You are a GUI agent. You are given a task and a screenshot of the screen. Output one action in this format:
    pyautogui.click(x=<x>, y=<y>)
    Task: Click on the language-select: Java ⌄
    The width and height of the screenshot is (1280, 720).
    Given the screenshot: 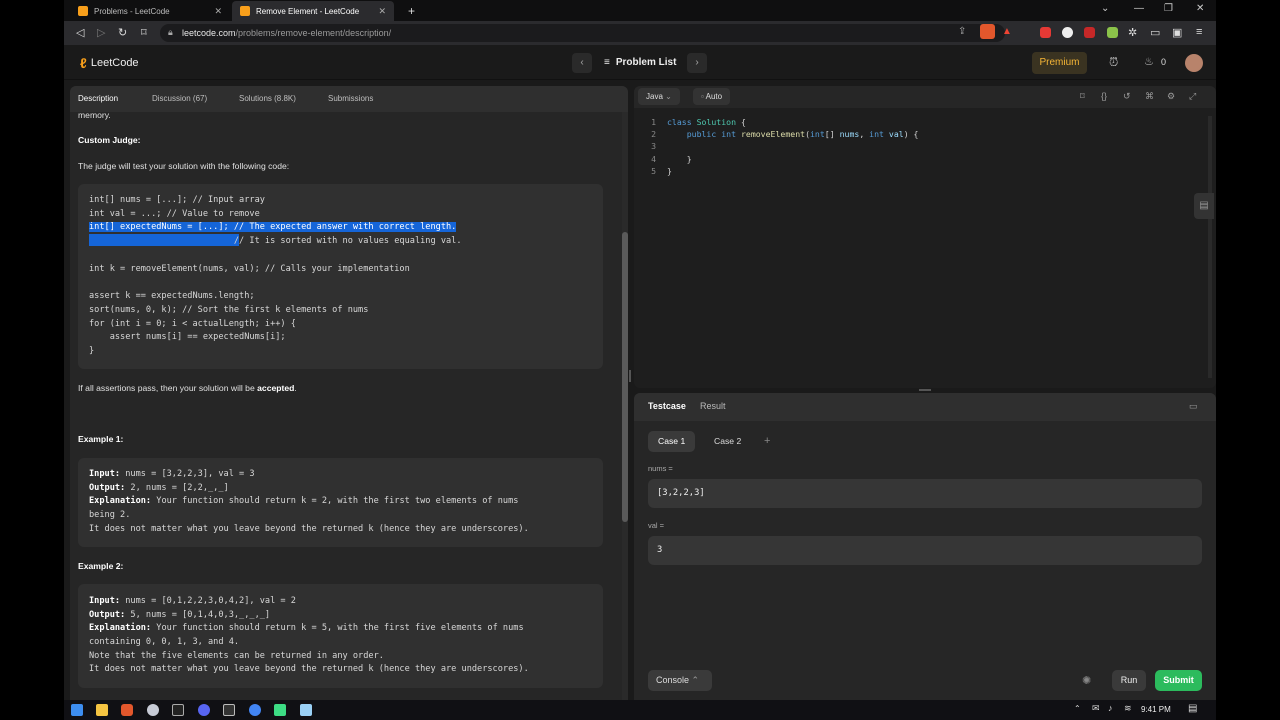 What is the action you would take?
    pyautogui.click(x=659, y=96)
    